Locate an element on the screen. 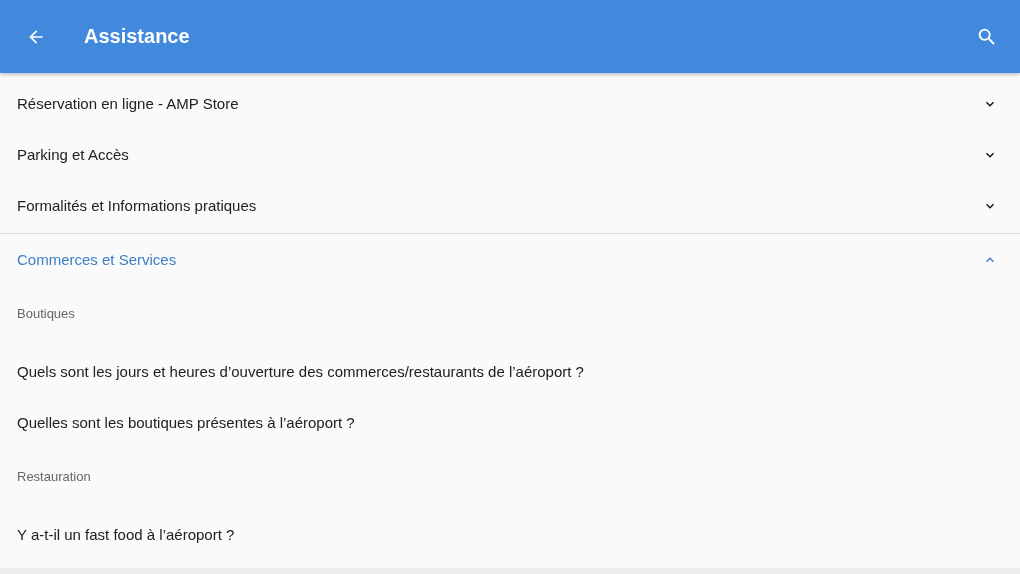  section-header: Formalités et Informations pratiques is located at coordinates (510, 205).